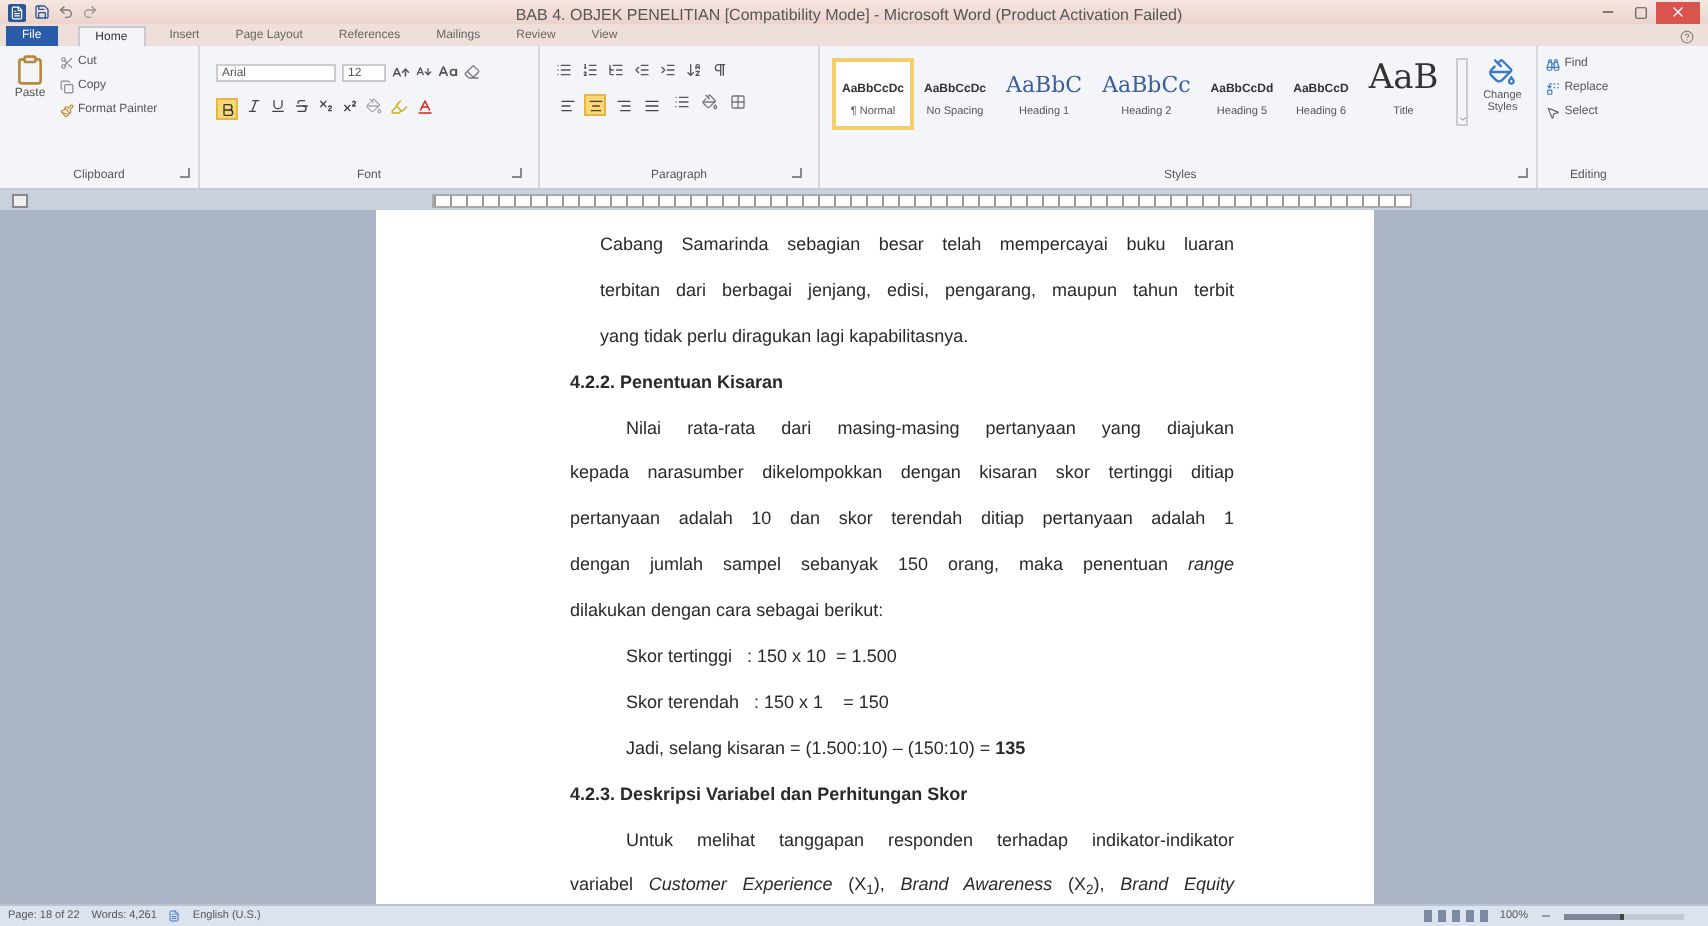 The image size is (1708, 926). What do you see at coordinates (401, 72) in the screenshot?
I see `grow-font-icon` at bounding box center [401, 72].